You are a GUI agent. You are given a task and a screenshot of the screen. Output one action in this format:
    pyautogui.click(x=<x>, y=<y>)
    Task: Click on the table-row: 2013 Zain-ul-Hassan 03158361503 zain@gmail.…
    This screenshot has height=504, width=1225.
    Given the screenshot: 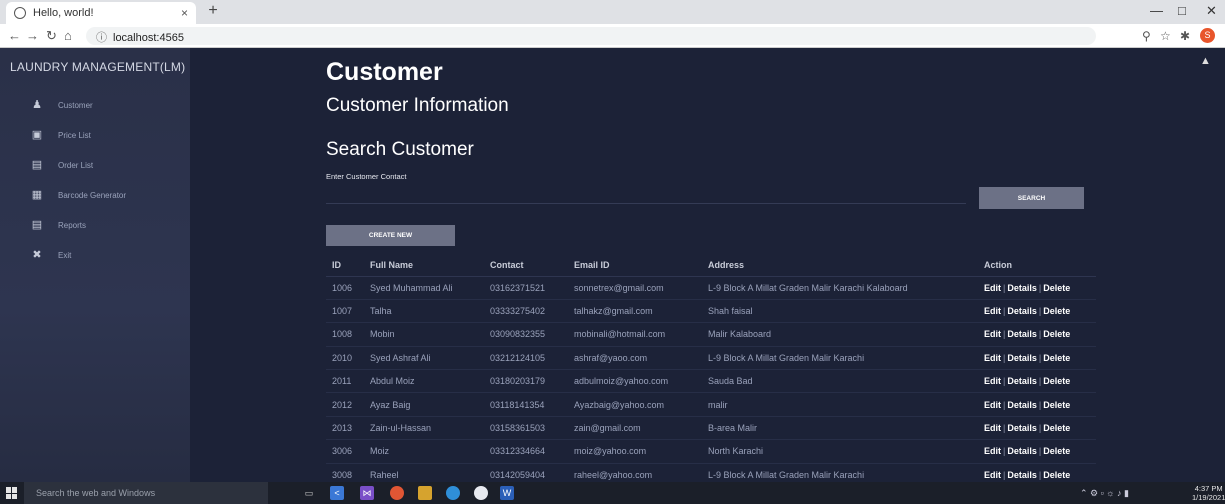 What is the action you would take?
    pyautogui.click(x=711, y=428)
    